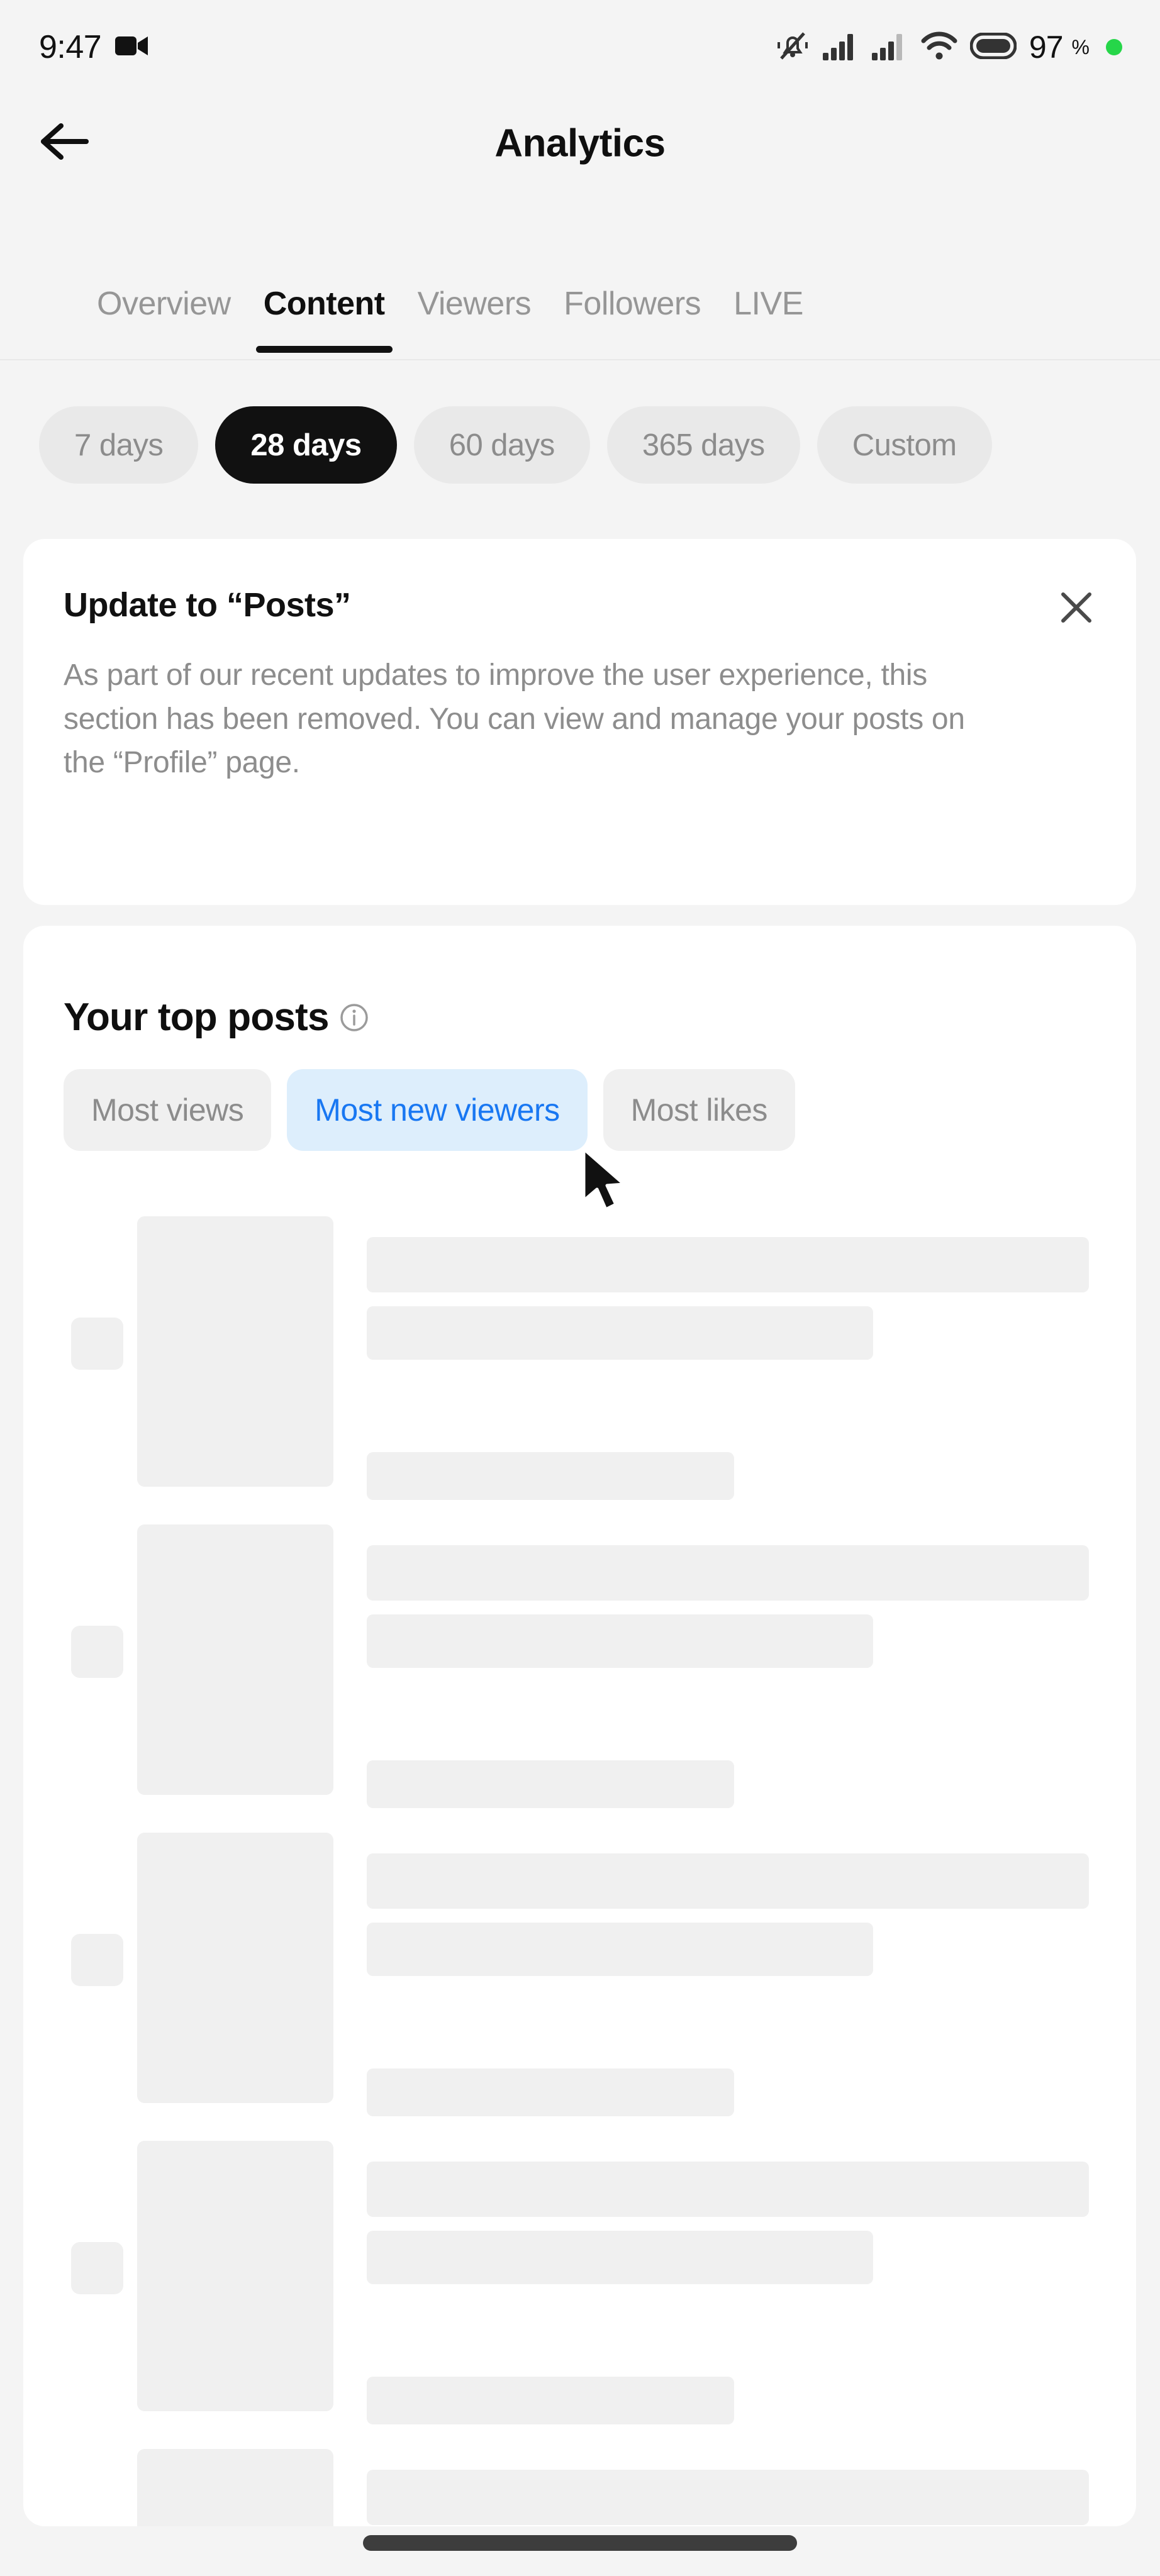 The height and width of the screenshot is (2576, 1160). Describe the element at coordinates (1114, 47) in the screenshot. I see `green-recording-dot` at that location.